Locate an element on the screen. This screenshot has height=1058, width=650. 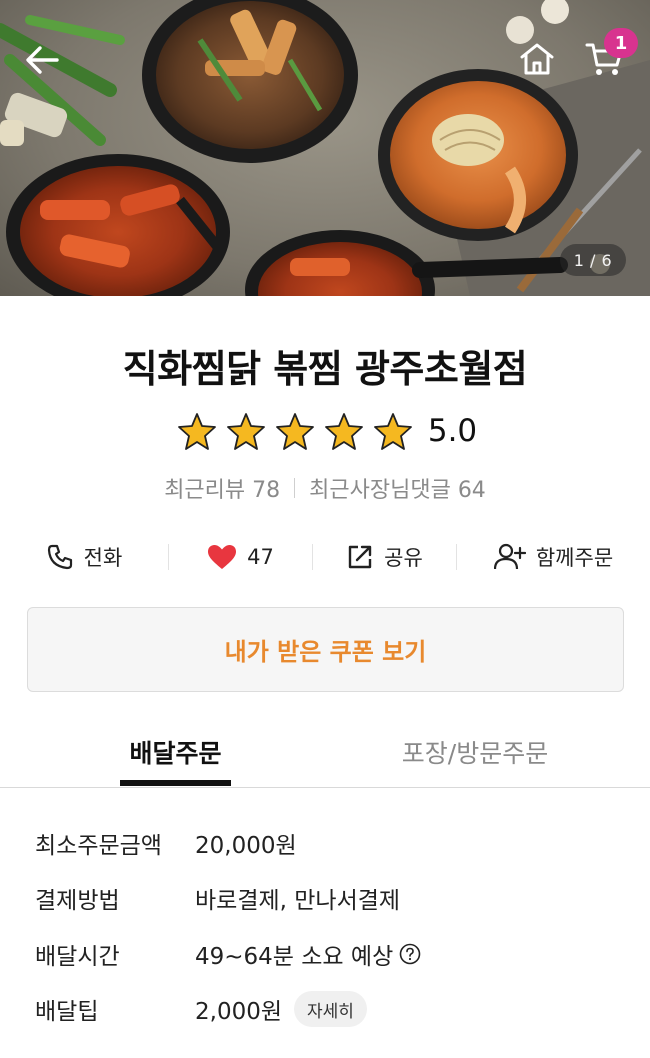
review-summary: 최근리뷰 78 최근사장님댓글 64 is located at coordinates (325, 488).